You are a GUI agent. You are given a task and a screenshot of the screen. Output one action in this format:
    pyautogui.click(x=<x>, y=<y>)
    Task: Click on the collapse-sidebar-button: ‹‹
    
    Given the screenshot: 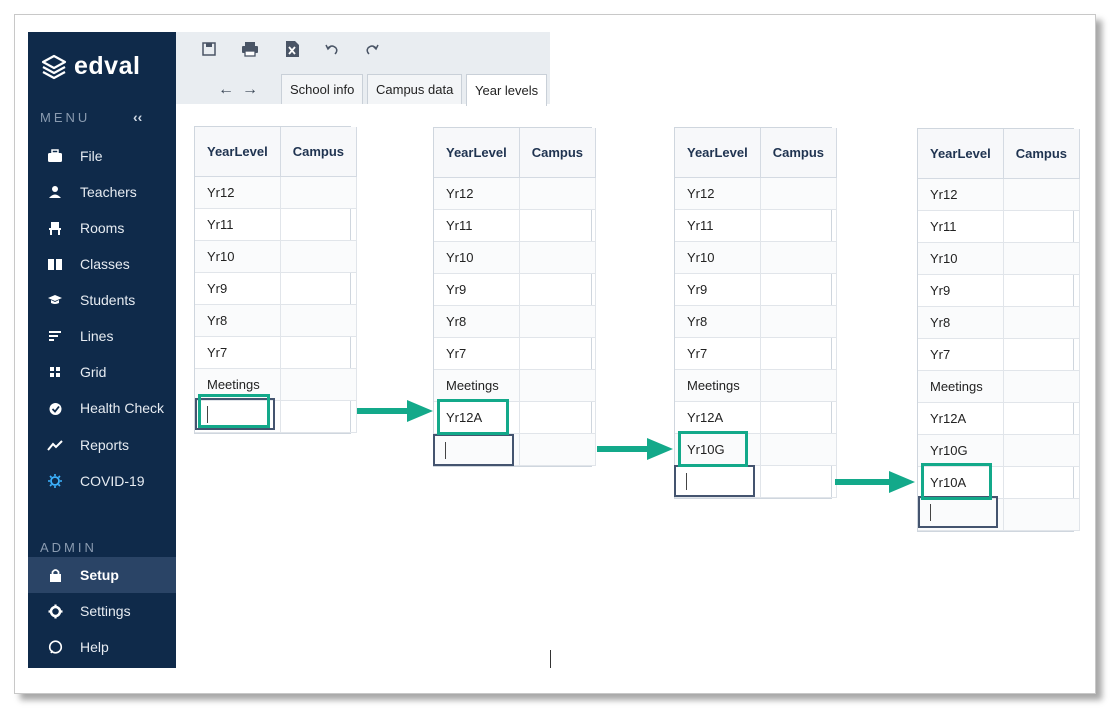 What is the action you would take?
    pyautogui.click(x=137, y=117)
    